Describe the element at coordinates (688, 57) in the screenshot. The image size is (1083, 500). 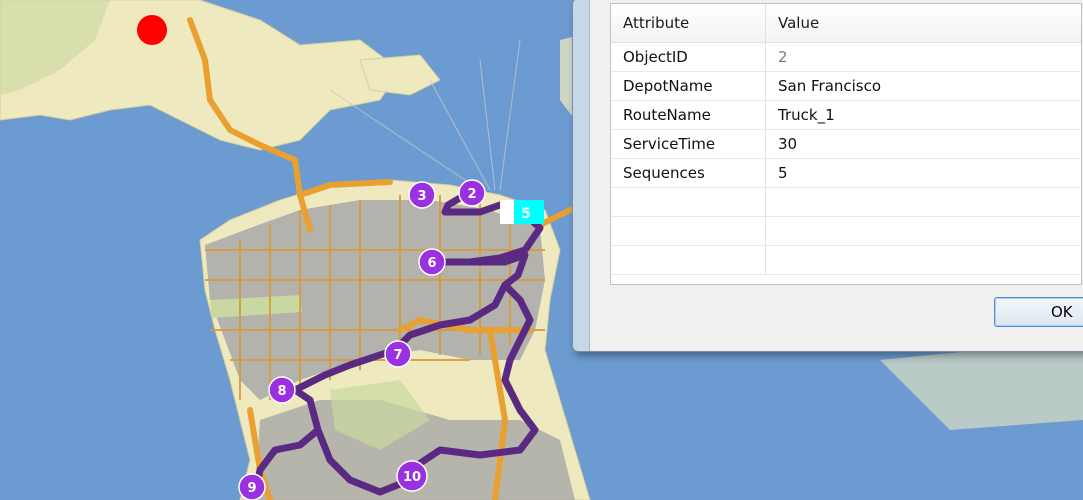
I see `attribute-cell: ObjectID` at that location.